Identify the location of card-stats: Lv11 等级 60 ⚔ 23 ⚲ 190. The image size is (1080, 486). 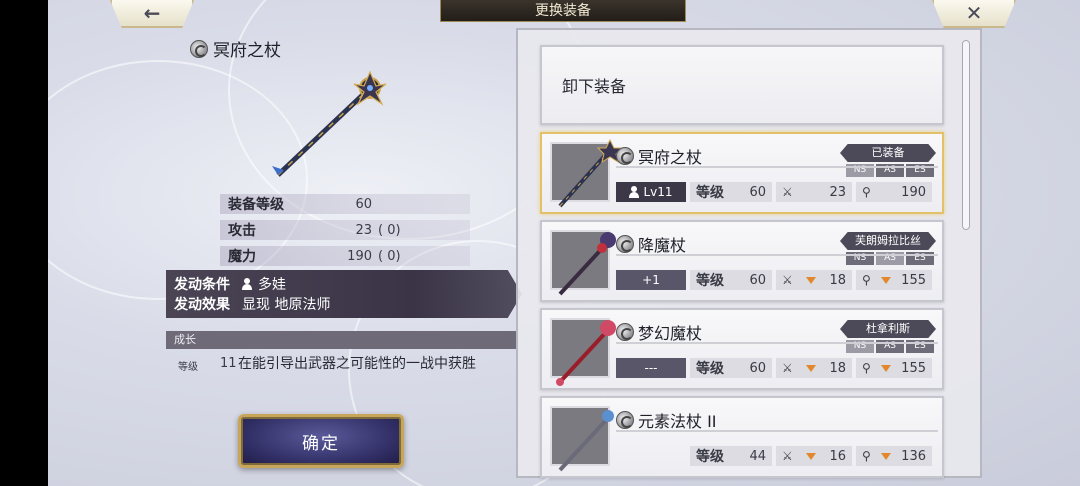
(777, 192).